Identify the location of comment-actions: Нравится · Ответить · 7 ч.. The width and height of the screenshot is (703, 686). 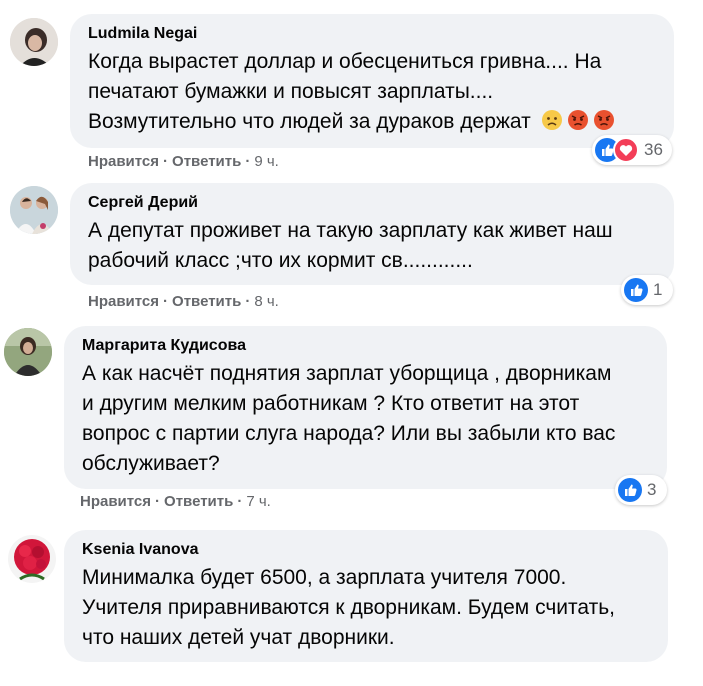
(175, 501).